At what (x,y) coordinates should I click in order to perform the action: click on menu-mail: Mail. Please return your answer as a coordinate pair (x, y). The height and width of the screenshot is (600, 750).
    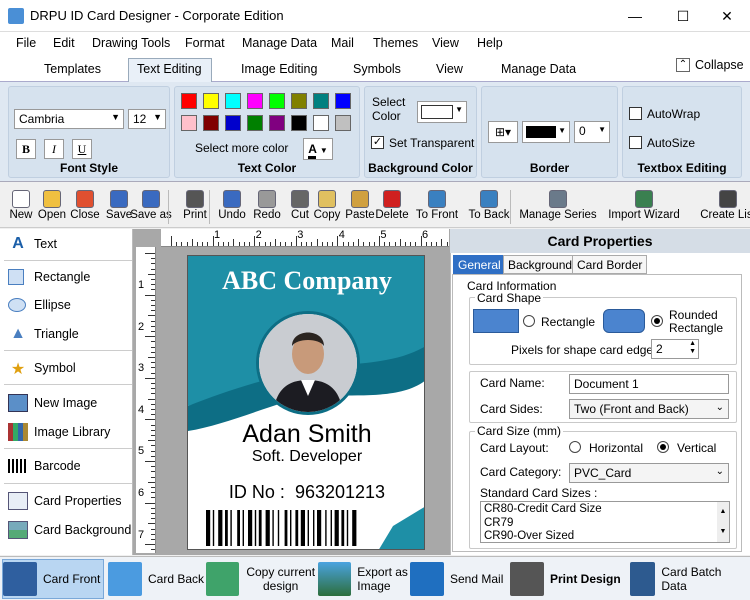
    Looking at the image, I should click on (342, 43).